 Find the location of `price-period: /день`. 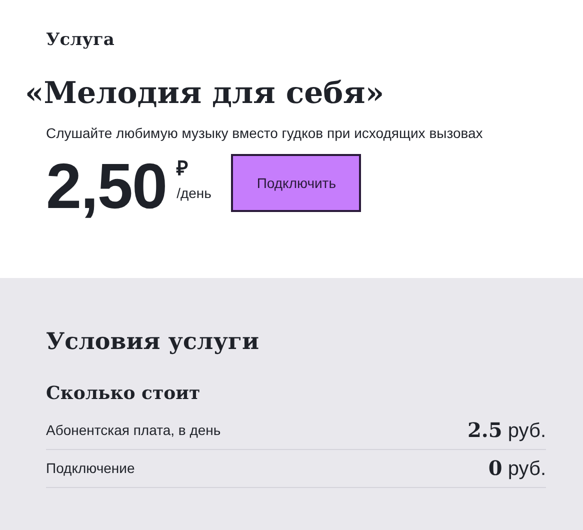

price-period: /день is located at coordinates (194, 193).